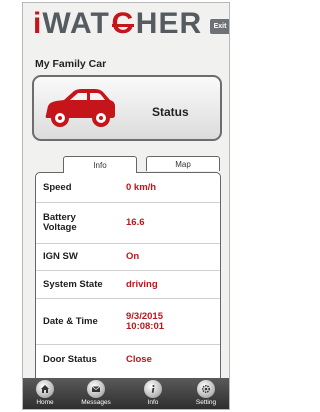 This screenshot has height=412, width=320. I want to click on info-row-system-state: System State driving, so click(128, 285).